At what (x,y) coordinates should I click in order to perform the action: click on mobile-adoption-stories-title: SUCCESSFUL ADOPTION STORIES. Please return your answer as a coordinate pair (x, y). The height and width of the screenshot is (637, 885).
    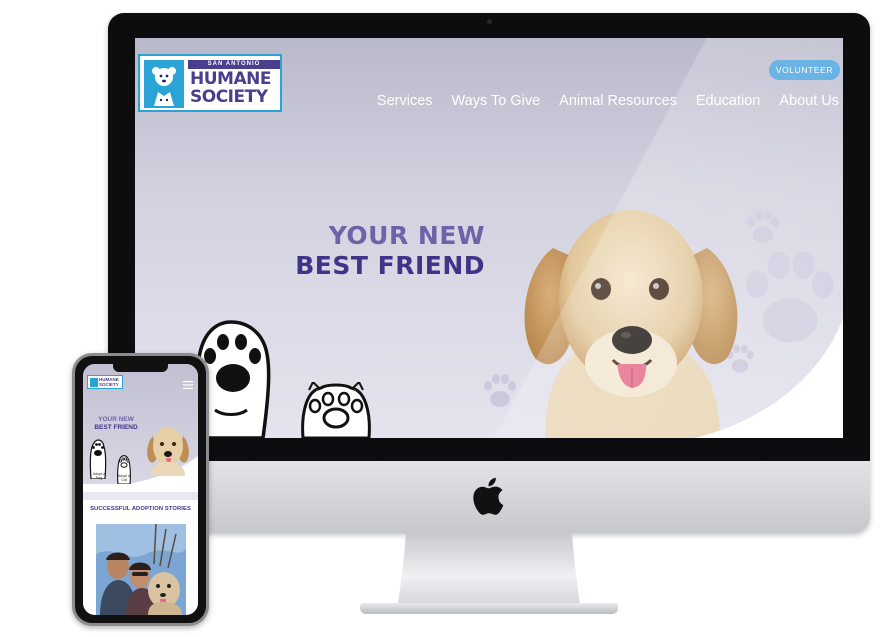
    Looking at the image, I should click on (140, 509).